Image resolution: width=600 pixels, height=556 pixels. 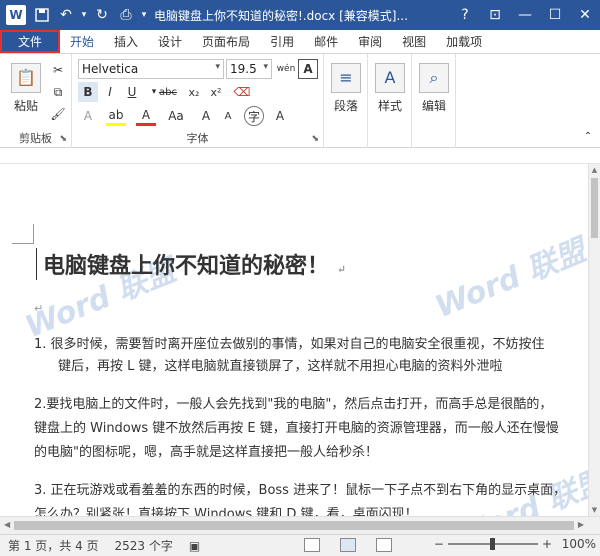 I want to click on doc-paragraph-3-line-2: 怎么办？别紧张！直接按下 Windows 键和 D 键，看，桌面闪现！, so click(x=226, y=511).